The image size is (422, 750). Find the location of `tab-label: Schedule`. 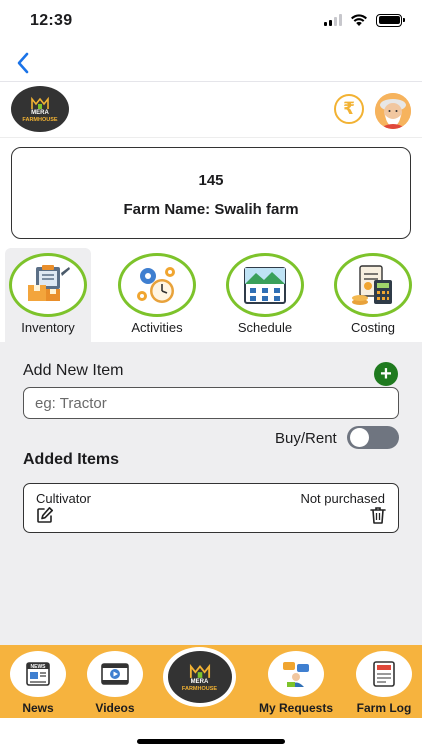

tab-label: Schedule is located at coordinates (265, 327).